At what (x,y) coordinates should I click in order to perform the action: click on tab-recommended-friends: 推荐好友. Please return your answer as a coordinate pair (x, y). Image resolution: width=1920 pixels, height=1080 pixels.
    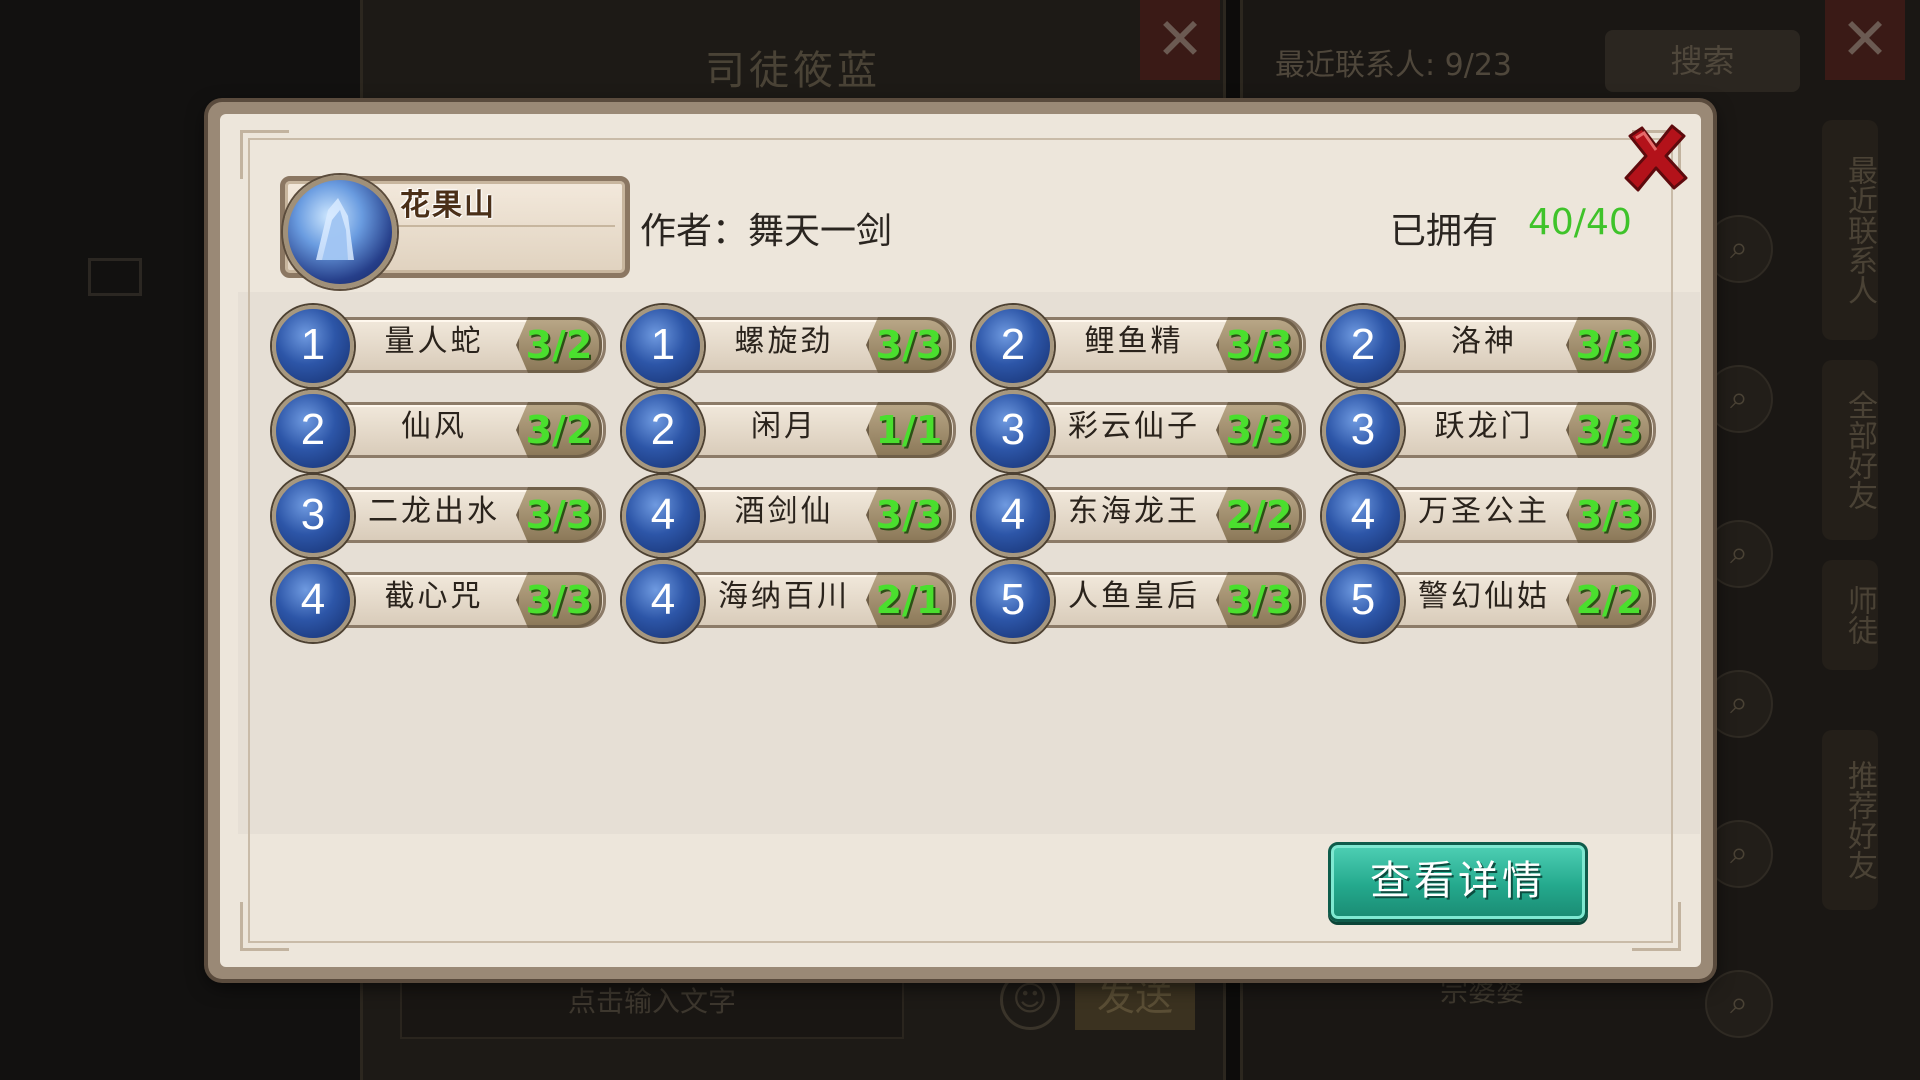
    Looking at the image, I should click on (1850, 820).